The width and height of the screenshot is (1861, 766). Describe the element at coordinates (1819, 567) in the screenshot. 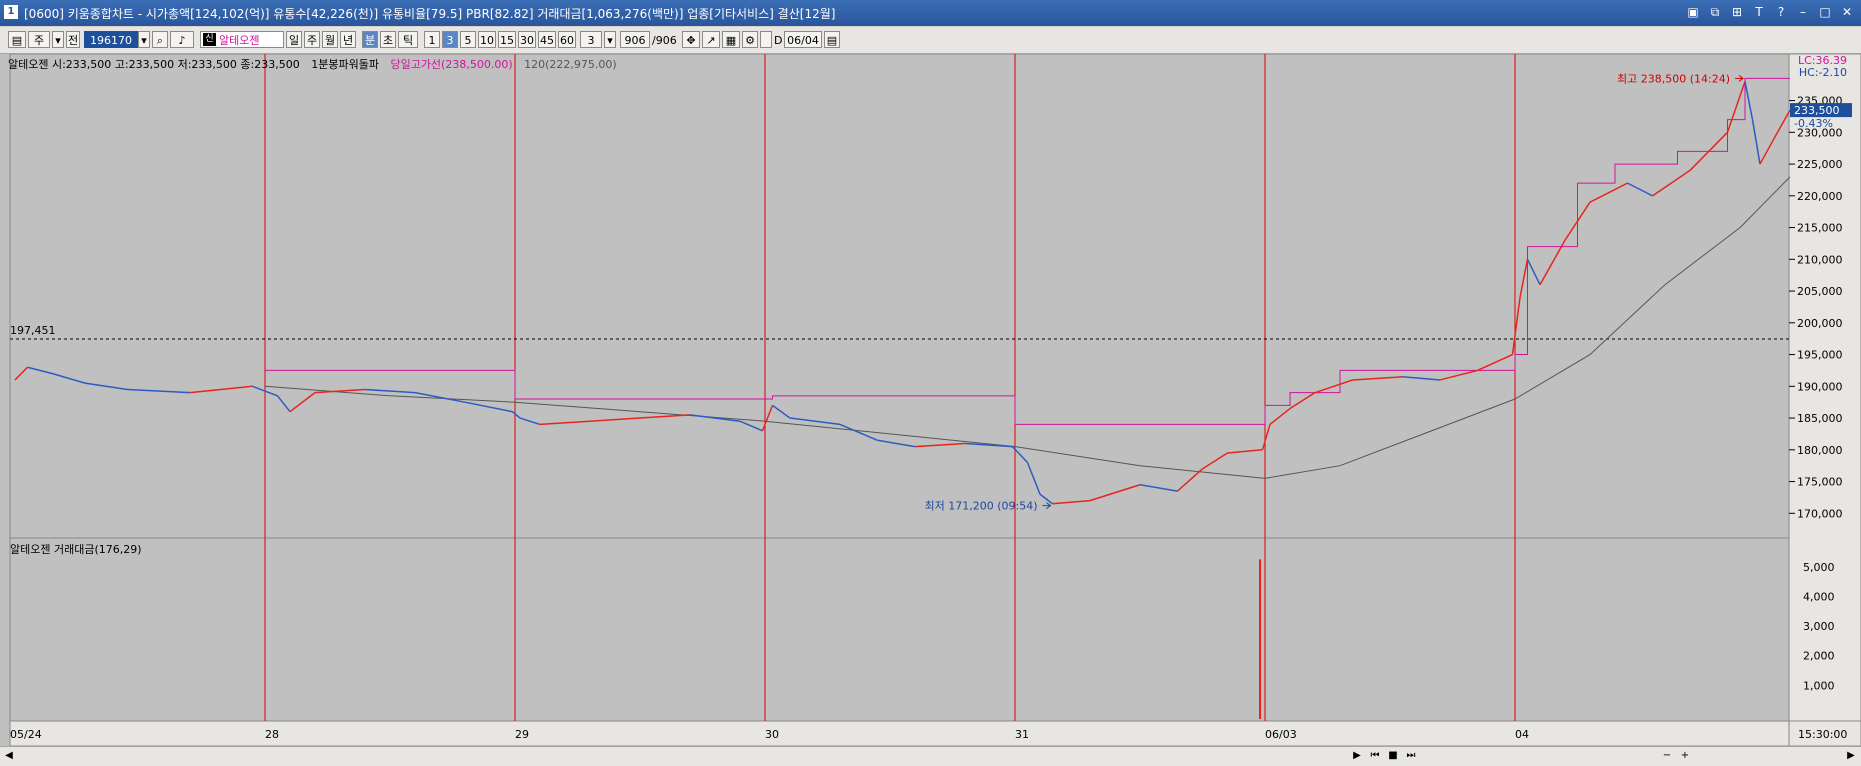

I see `volume-tick-label: 5,000` at that location.